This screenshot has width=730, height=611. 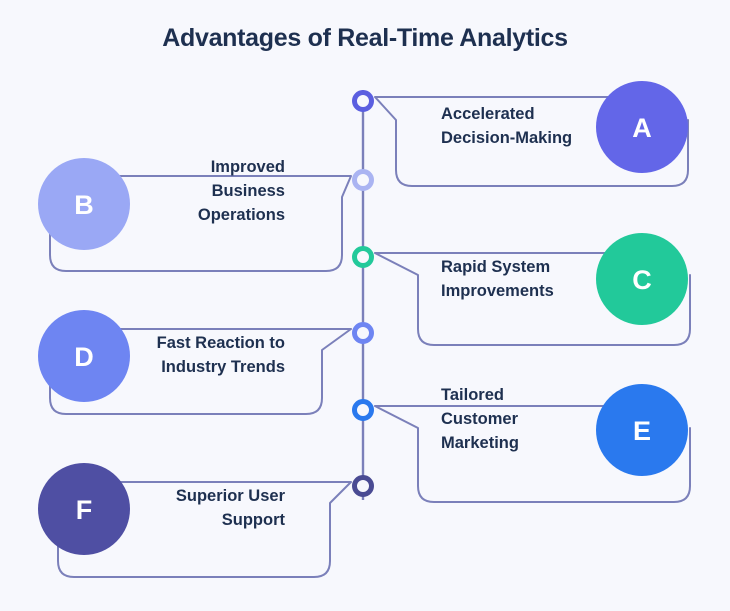 What do you see at coordinates (84, 205) in the screenshot?
I see `badge-letter-text: B` at bounding box center [84, 205].